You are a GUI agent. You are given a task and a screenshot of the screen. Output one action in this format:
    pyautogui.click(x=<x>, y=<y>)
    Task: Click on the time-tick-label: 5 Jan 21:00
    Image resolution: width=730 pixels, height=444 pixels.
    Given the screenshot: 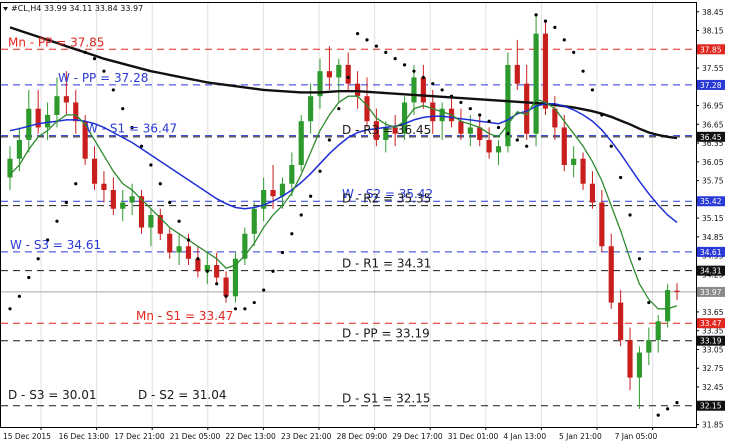 What is the action you would take?
    pyautogui.click(x=580, y=436)
    